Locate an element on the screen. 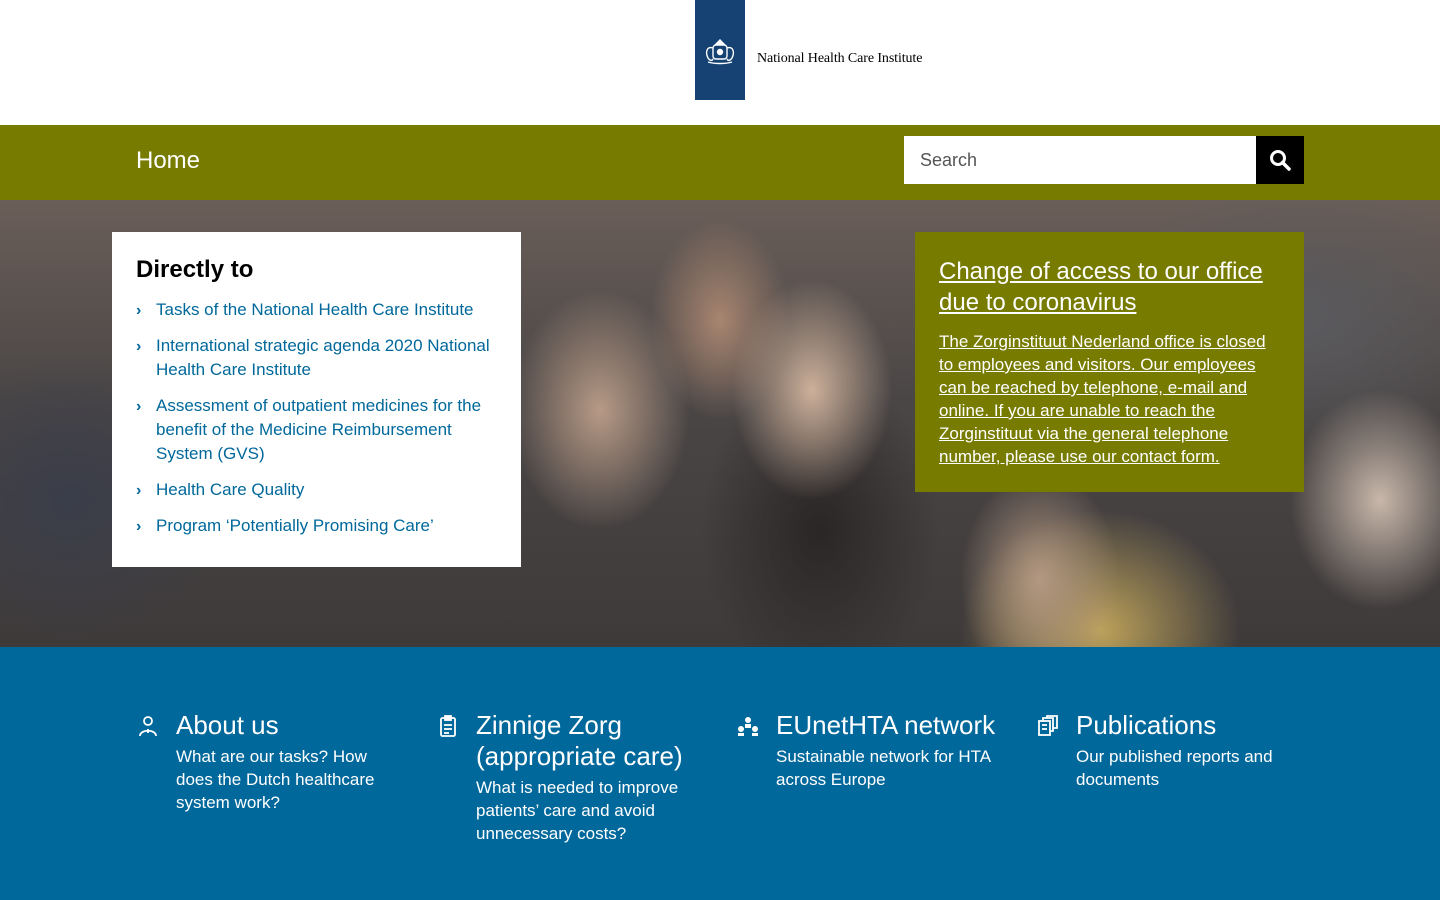 The width and height of the screenshot is (1440, 900). tile-title: About us is located at coordinates (227, 725).